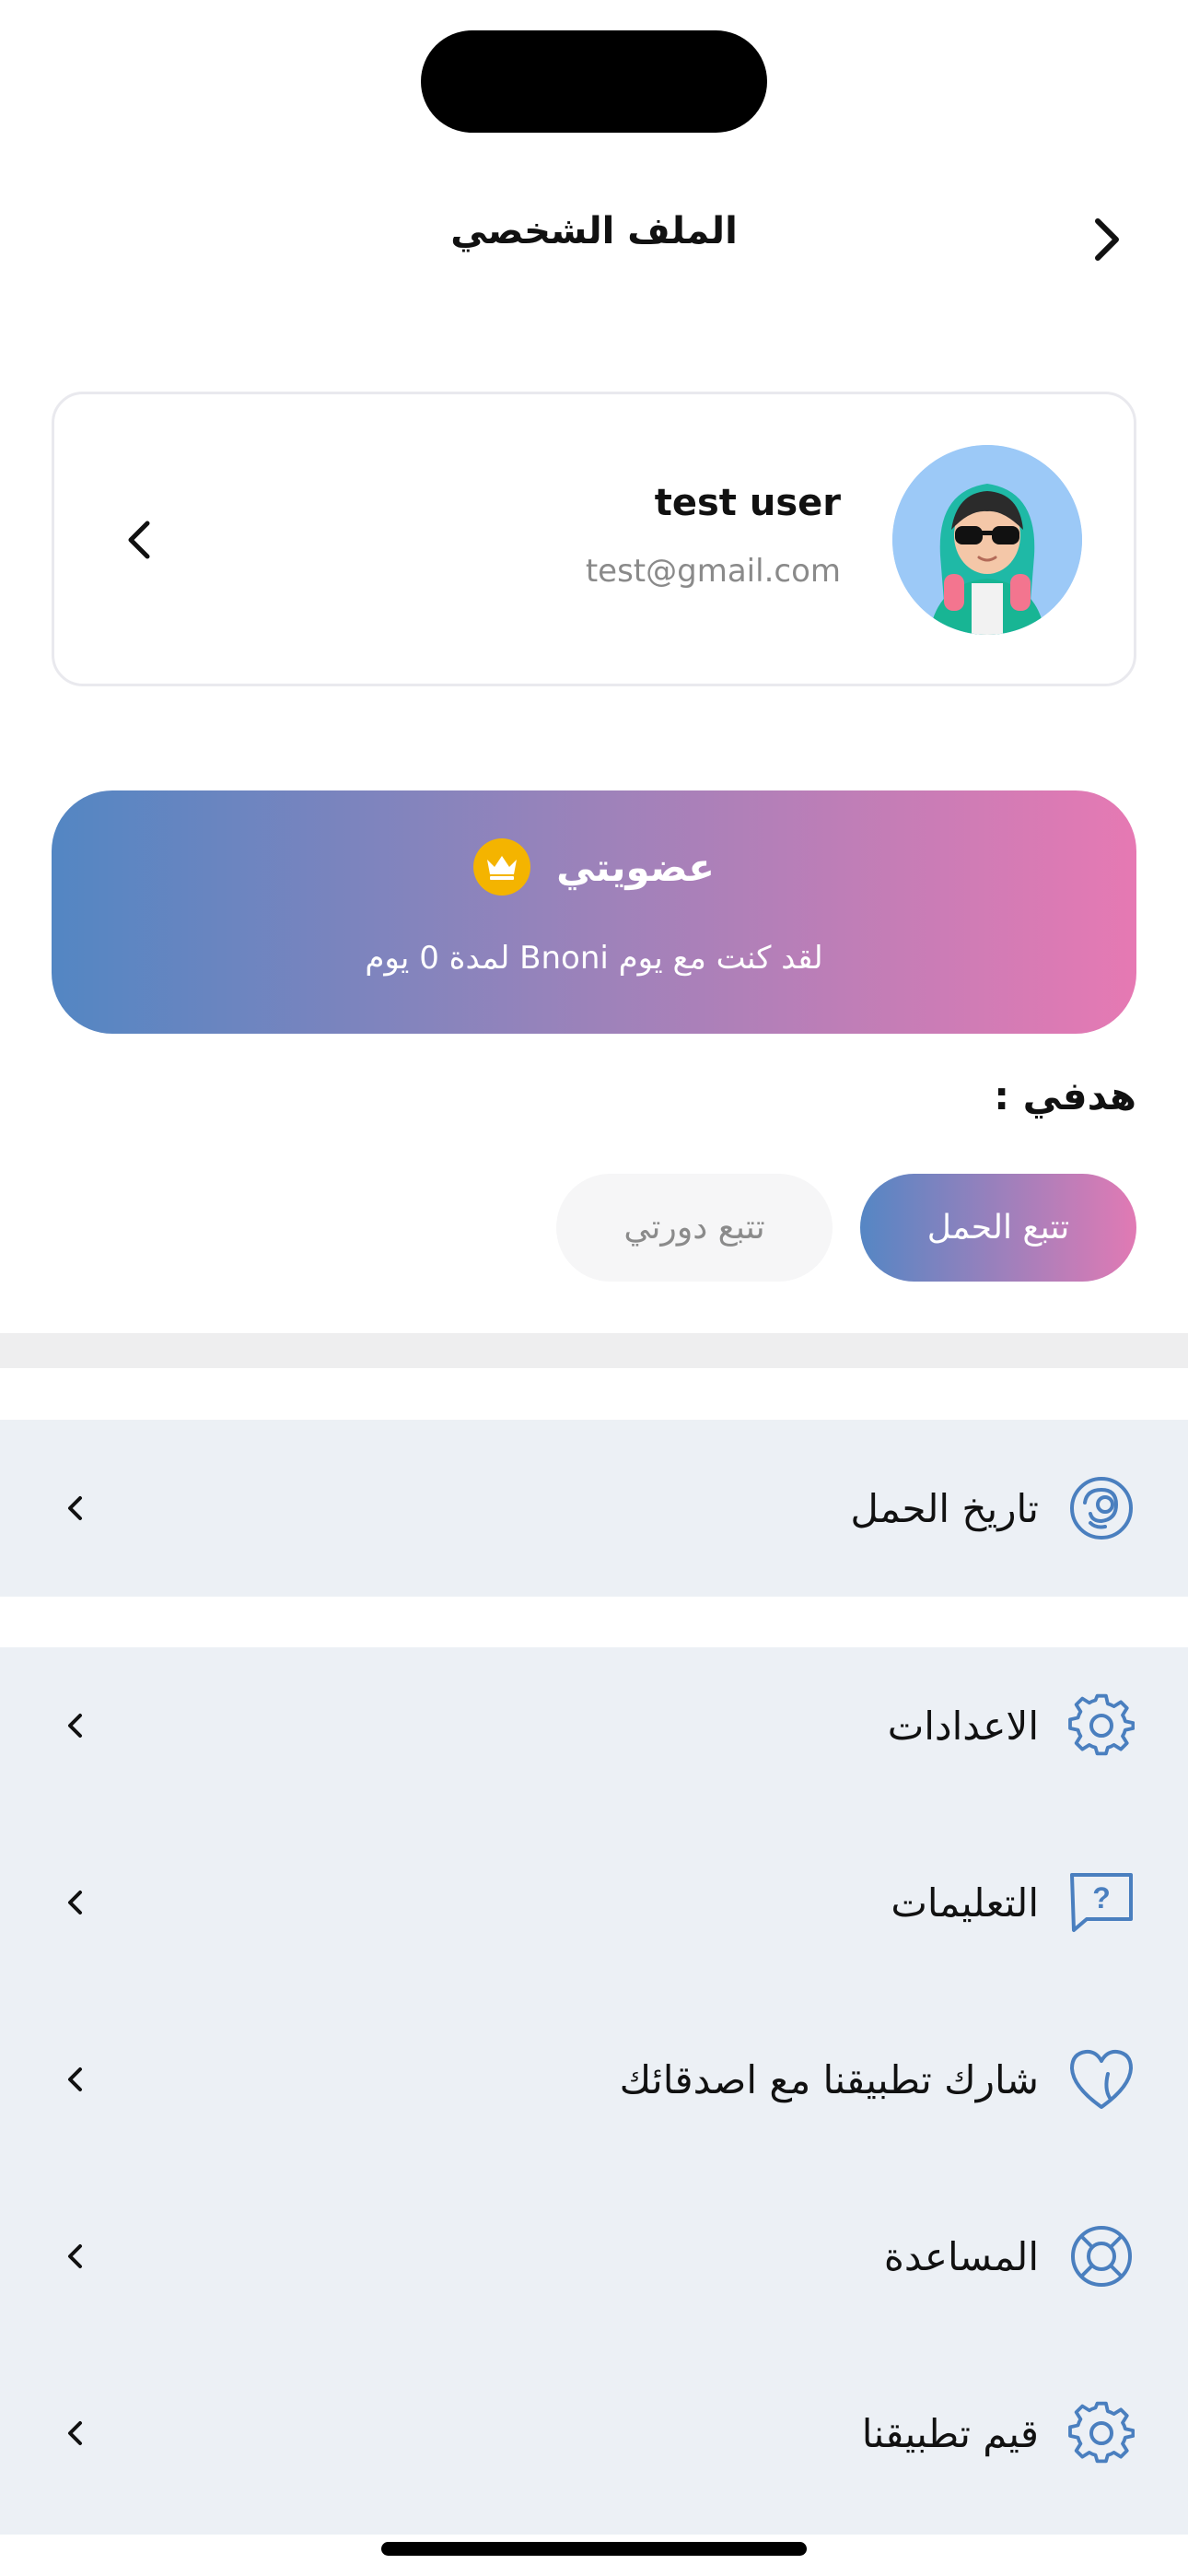 The height and width of the screenshot is (2576, 1188). I want to click on membership-title-row: عضويتي, so click(594, 867).